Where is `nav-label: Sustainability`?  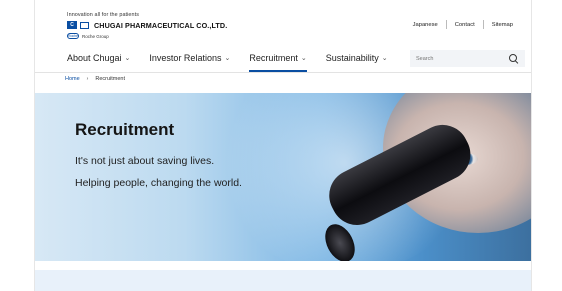
nav-label: Sustainability is located at coordinates (352, 58).